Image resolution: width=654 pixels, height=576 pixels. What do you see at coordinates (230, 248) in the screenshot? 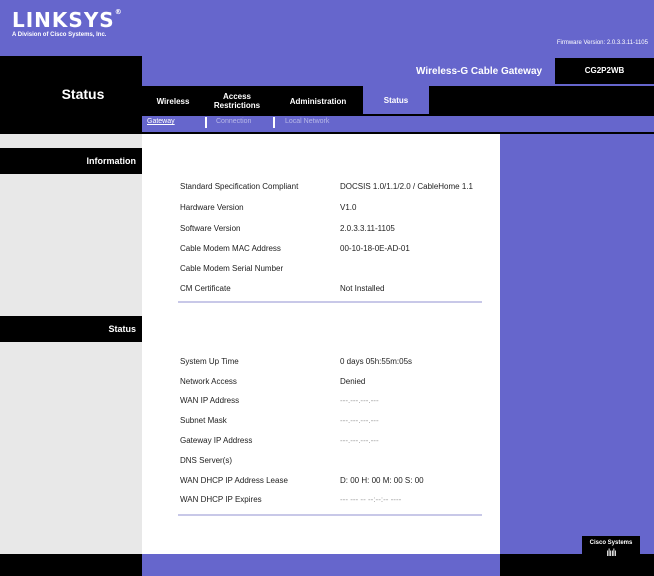
I see `info-label: Cable Modem MAC Address` at bounding box center [230, 248].